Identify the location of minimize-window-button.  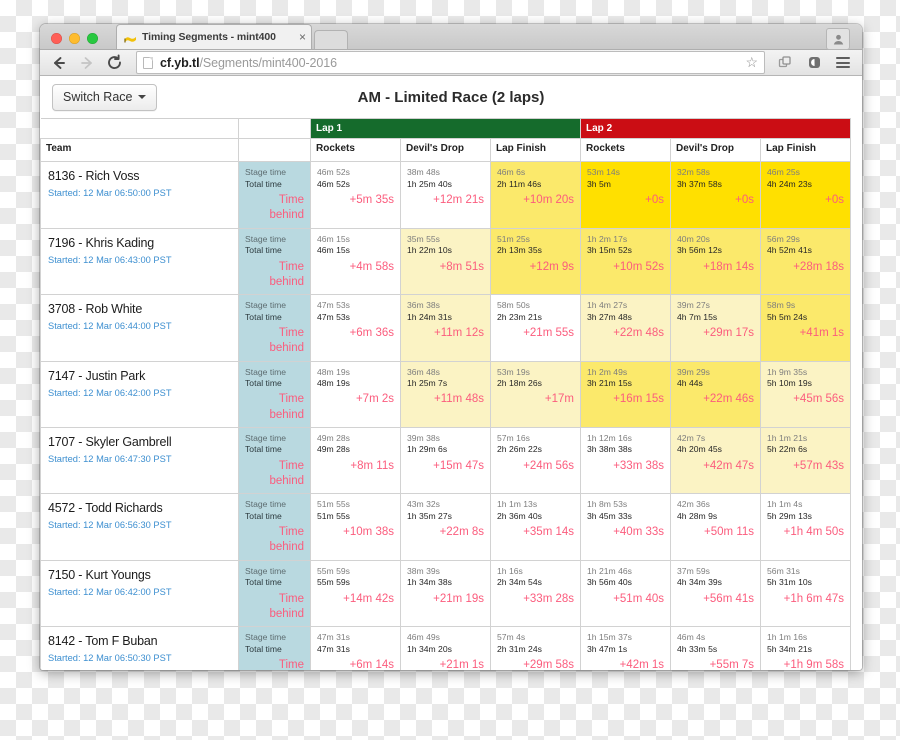
(74, 38).